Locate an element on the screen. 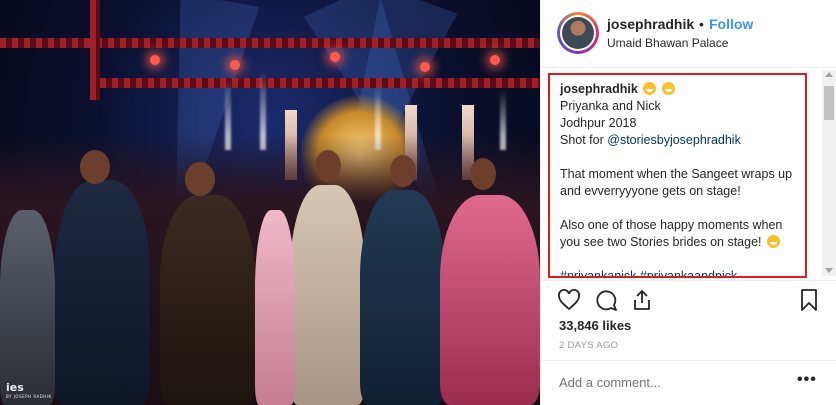 The image size is (836, 405). avatar-frame is located at coordinates (578, 33).